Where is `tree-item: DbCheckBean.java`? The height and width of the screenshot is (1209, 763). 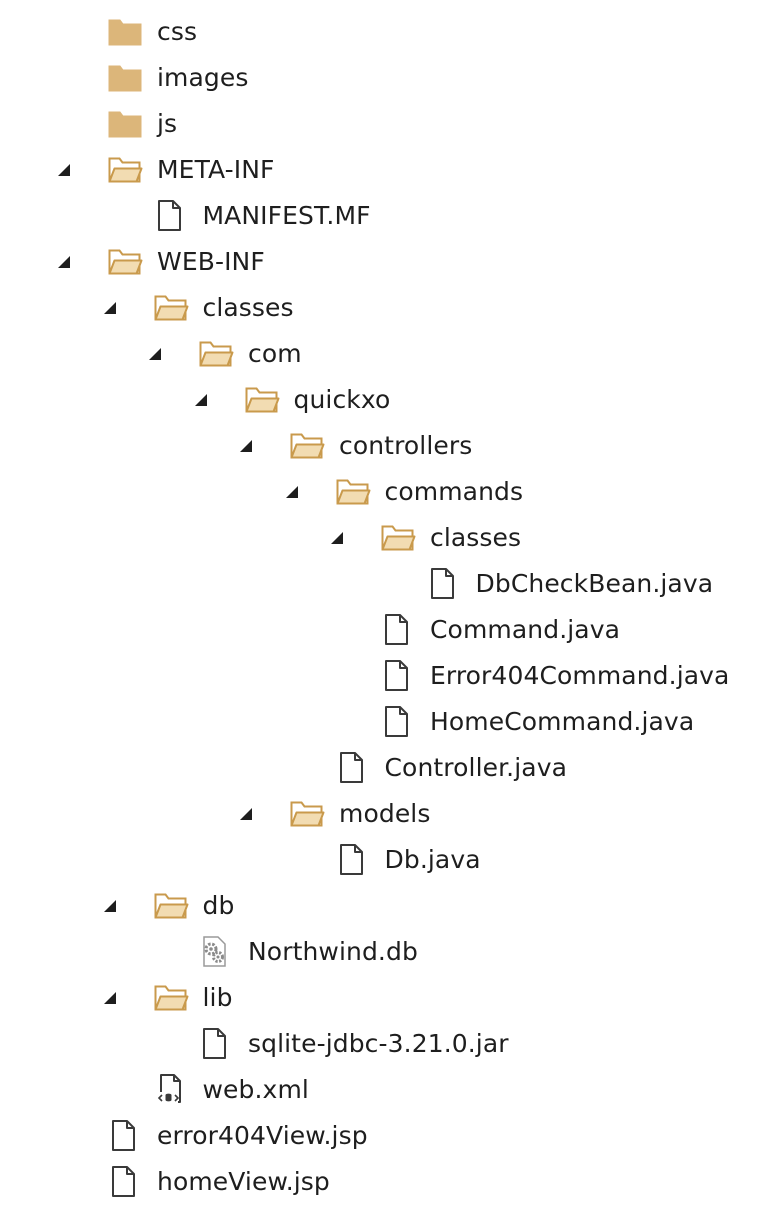 tree-item: DbCheckBean.java is located at coordinates (381, 584).